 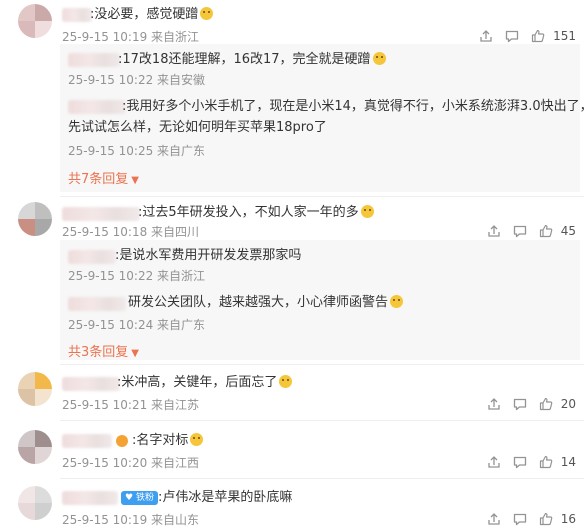 I want to click on reply-meta: 25-9-15 10:22 来自浙江, so click(x=137, y=276).